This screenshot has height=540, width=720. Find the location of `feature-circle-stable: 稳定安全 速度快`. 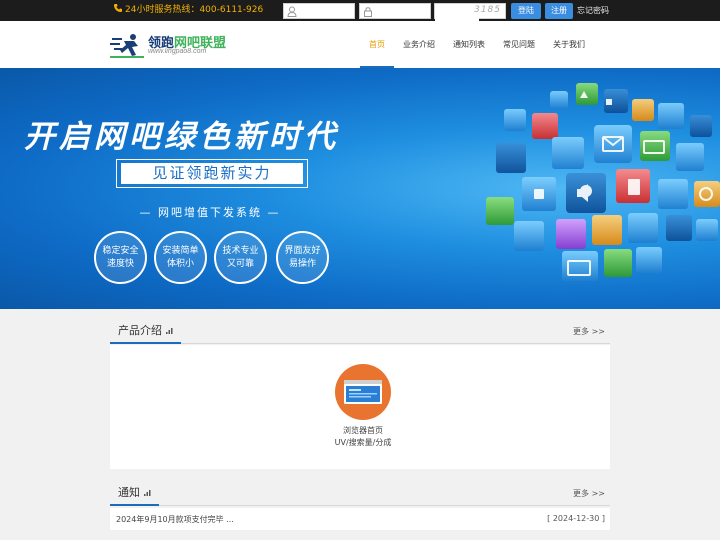

feature-circle-stable: 稳定安全 速度快 is located at coordinates (120, 257).